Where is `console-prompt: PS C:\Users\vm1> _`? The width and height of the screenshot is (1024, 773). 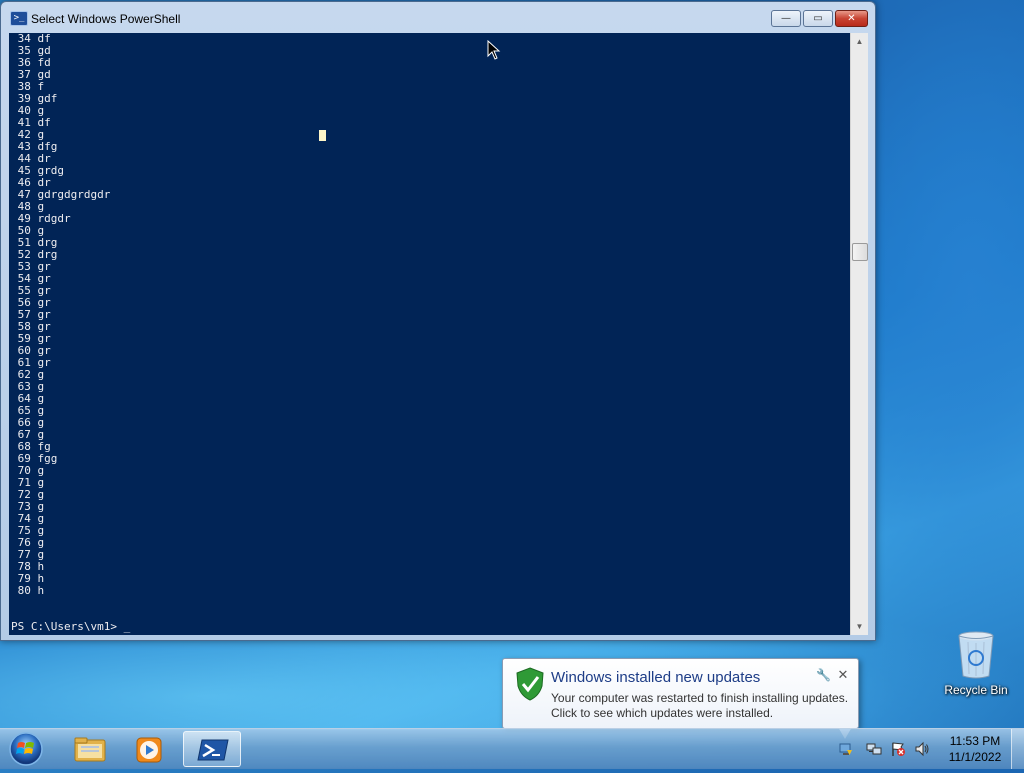 console-prompt: PS C:\Users\vm1> _ is located at coordinates (70, 627).